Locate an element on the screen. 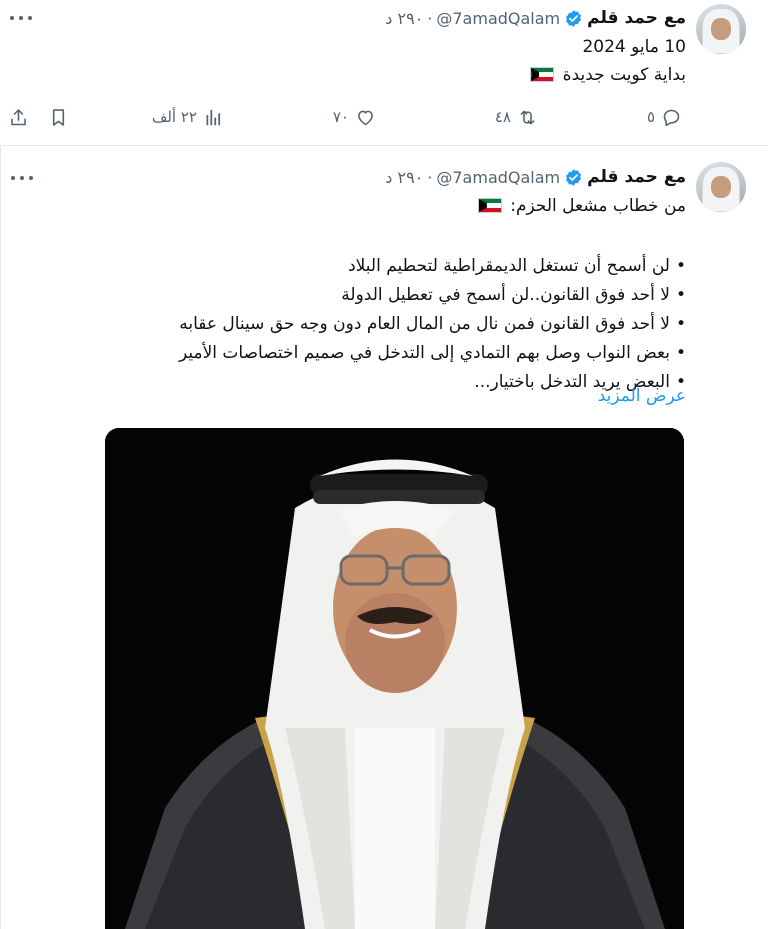 This screenshot has height=929, width=768. tweet-text-body: بداية كويت جديدة is located at coordinates (624, 75).